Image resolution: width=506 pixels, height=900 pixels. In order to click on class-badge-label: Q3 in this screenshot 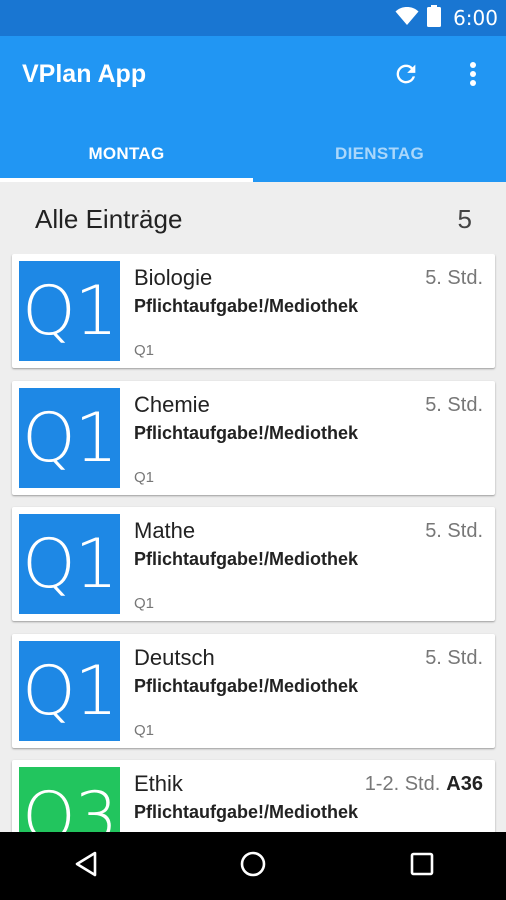, I will do `click(70, 805)`.